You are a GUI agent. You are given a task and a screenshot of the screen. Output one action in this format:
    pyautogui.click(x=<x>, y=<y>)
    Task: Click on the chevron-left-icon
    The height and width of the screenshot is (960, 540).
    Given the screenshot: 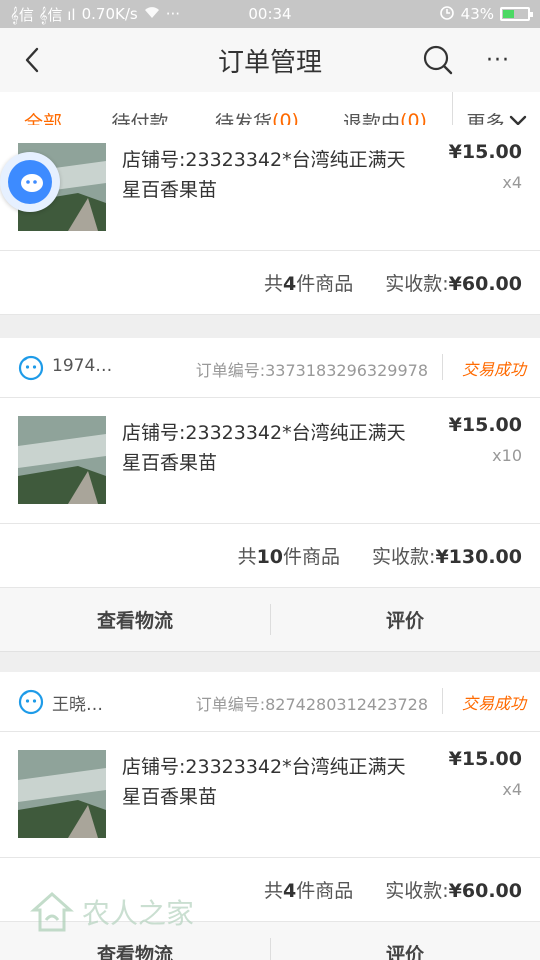 What is the action you would take?
    pyautogui.click(x=32, y=60)
    